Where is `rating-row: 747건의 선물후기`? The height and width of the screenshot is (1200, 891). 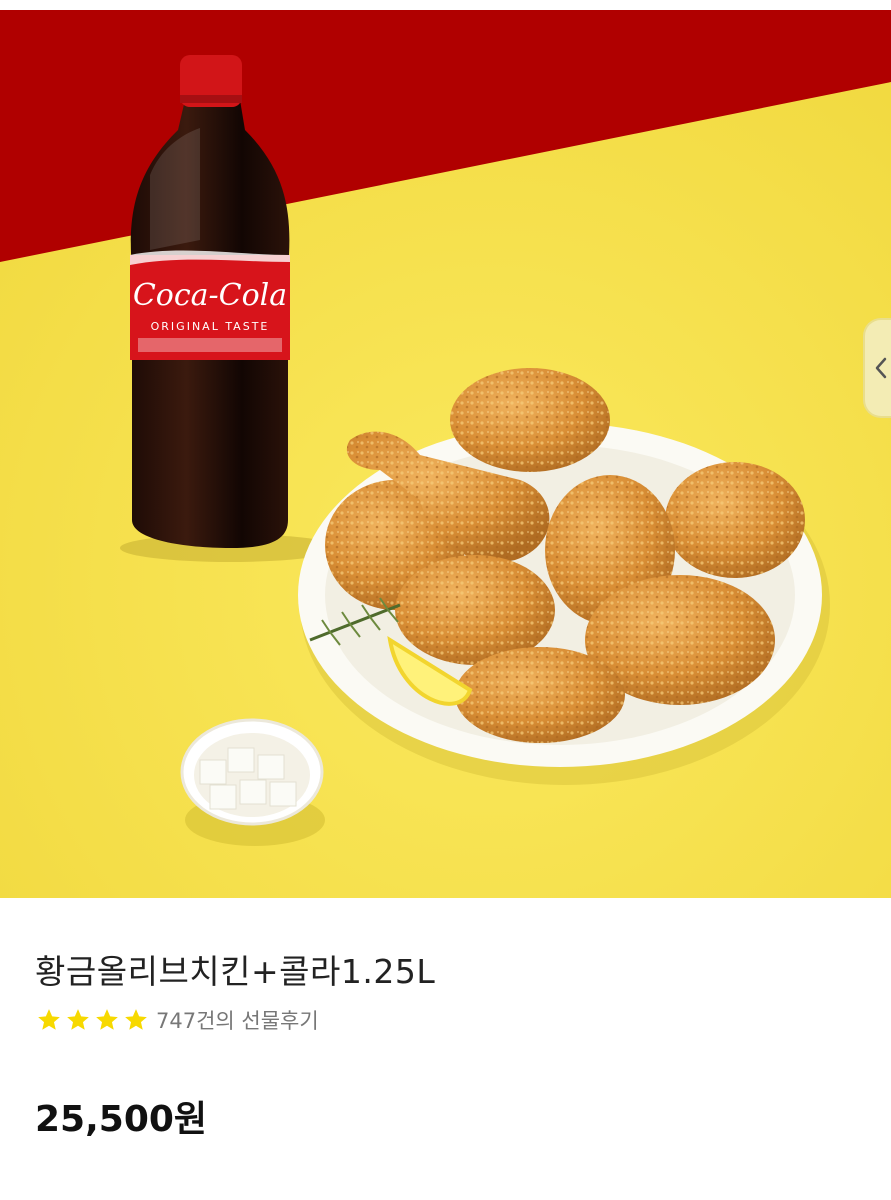
rating-row: 747건의 선물후기 is located at coordinates (177, 1020).